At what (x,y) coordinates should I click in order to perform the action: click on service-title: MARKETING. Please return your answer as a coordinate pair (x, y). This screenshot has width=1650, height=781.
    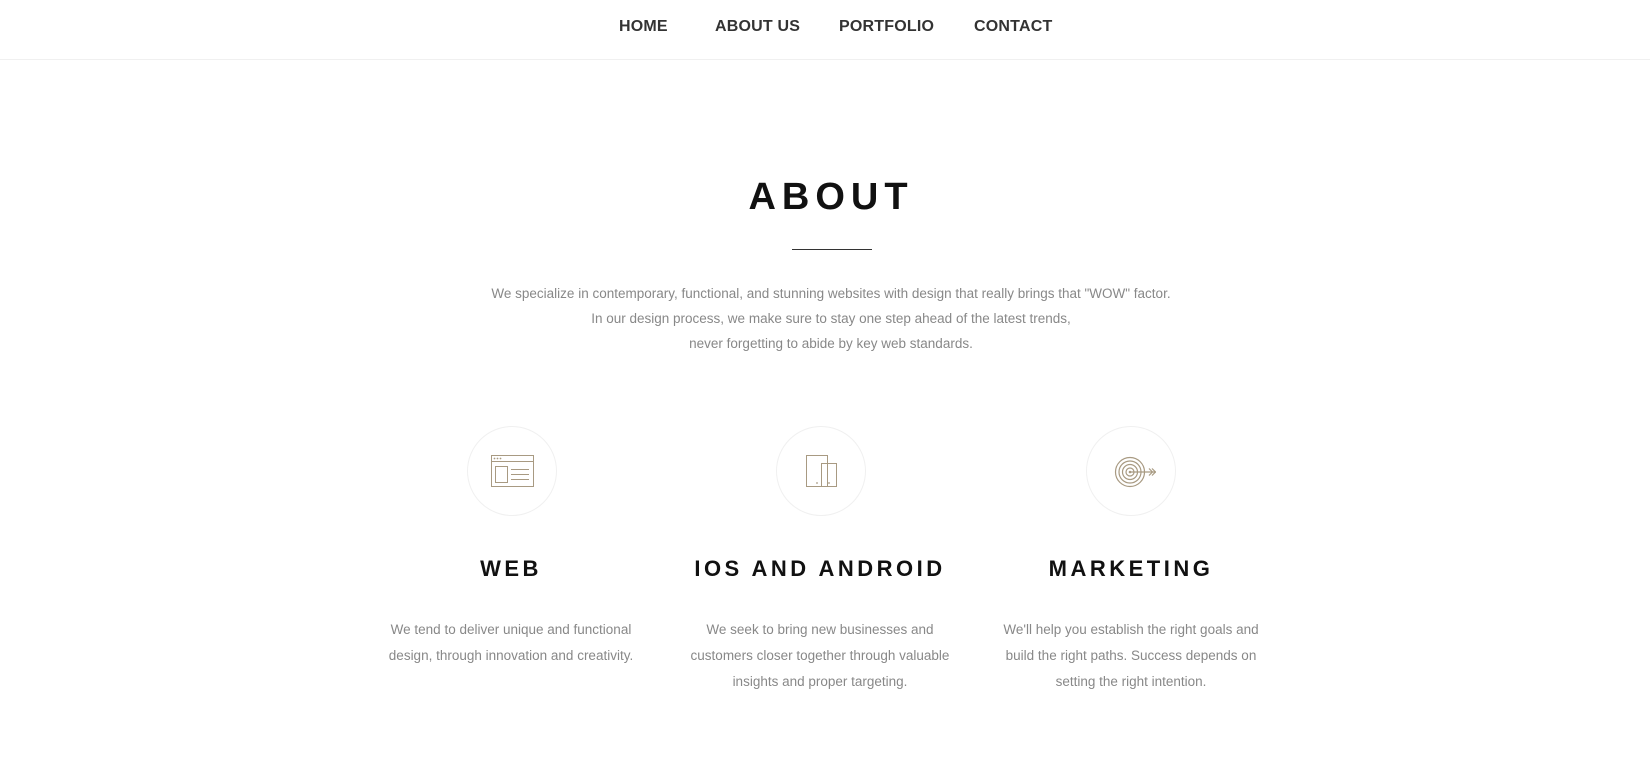
    Looking at the image, I should click on (1131, 568).